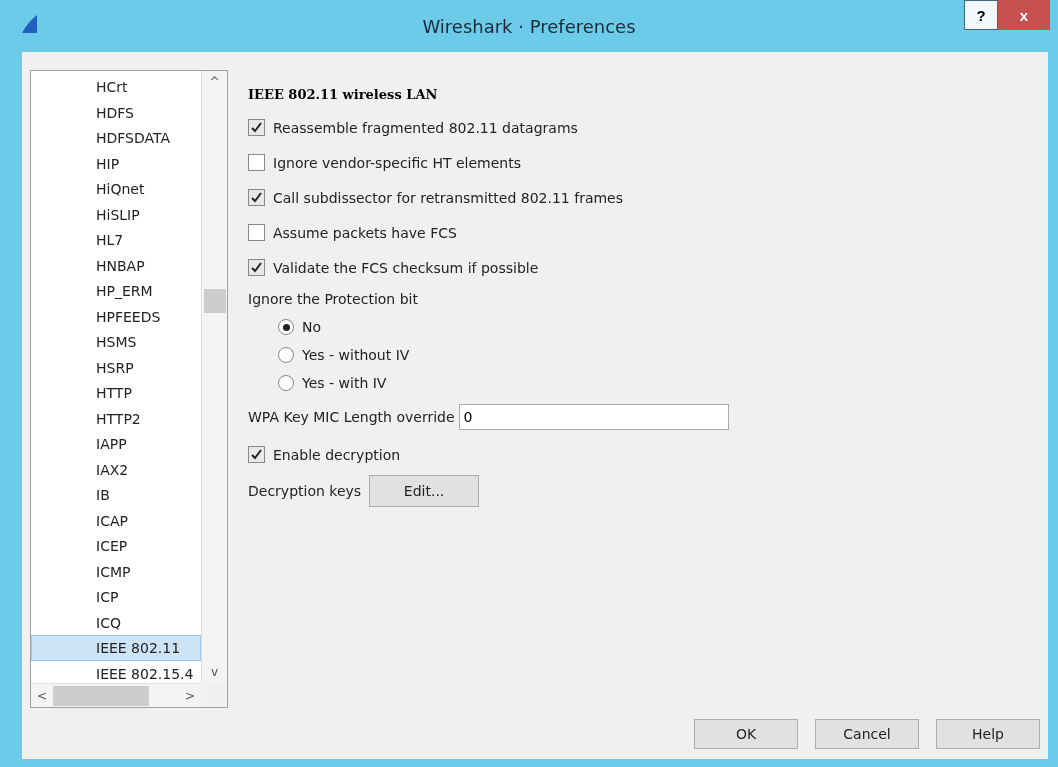 This screenshot has height=767, width=1058. What do you see at coordinates (214, 82) in the screenshot?
I see `scroll-up-button: ^` at bounding box center [214, 82].